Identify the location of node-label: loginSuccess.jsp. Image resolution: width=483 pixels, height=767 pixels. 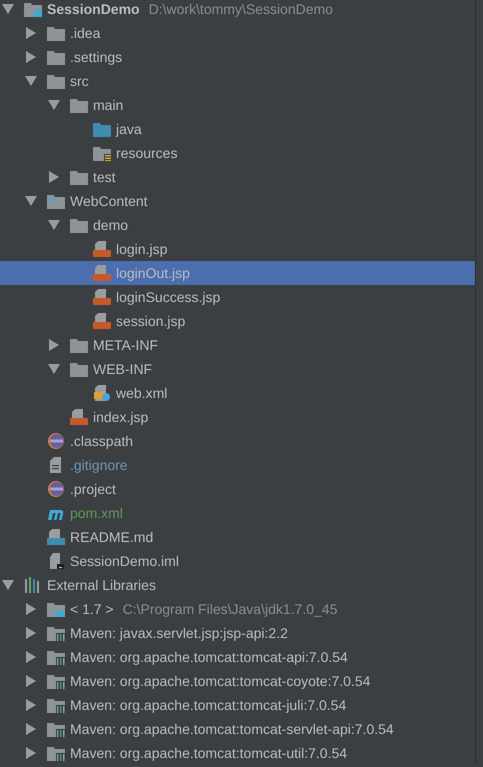
(168, 297).